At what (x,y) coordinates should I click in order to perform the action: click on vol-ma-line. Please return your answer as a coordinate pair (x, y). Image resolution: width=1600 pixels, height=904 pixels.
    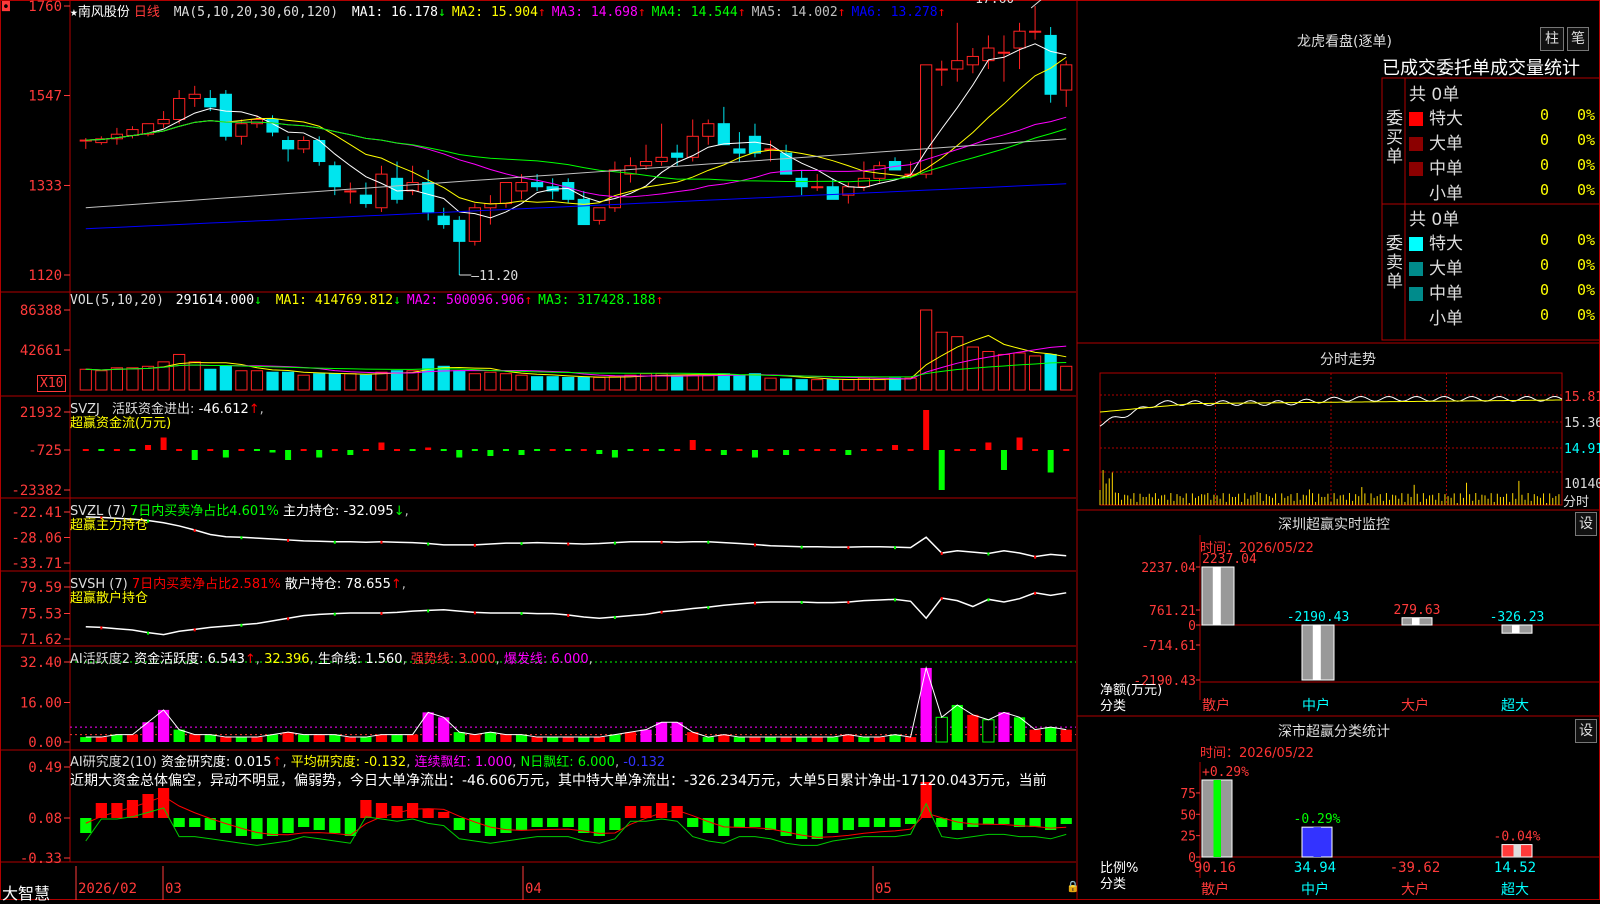
    Looking at the image, I should click on (576, 362).